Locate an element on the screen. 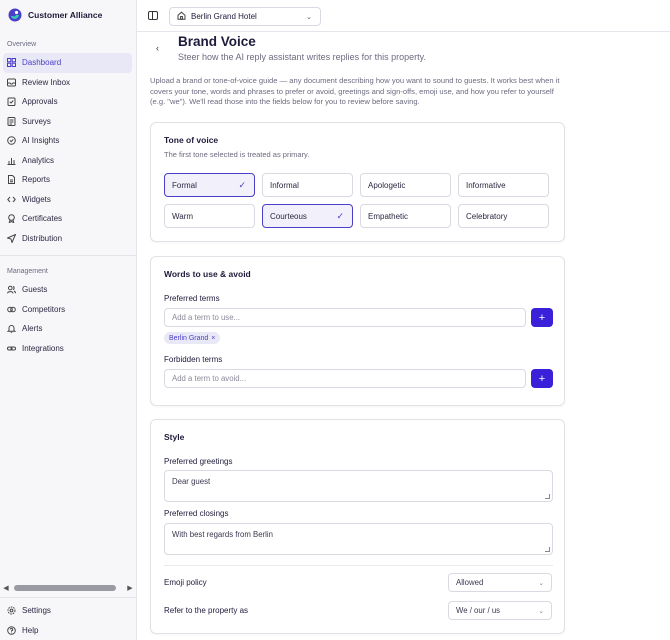 This screenshot has height=640, width=670. document-icon is located at coordinates (11, 180).